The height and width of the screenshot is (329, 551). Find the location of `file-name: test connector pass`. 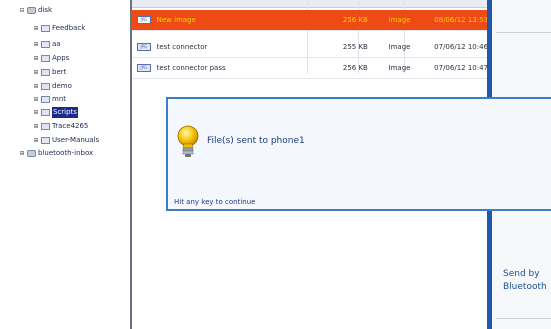

file-name: test connector pass is located at coordinates (191, 68).